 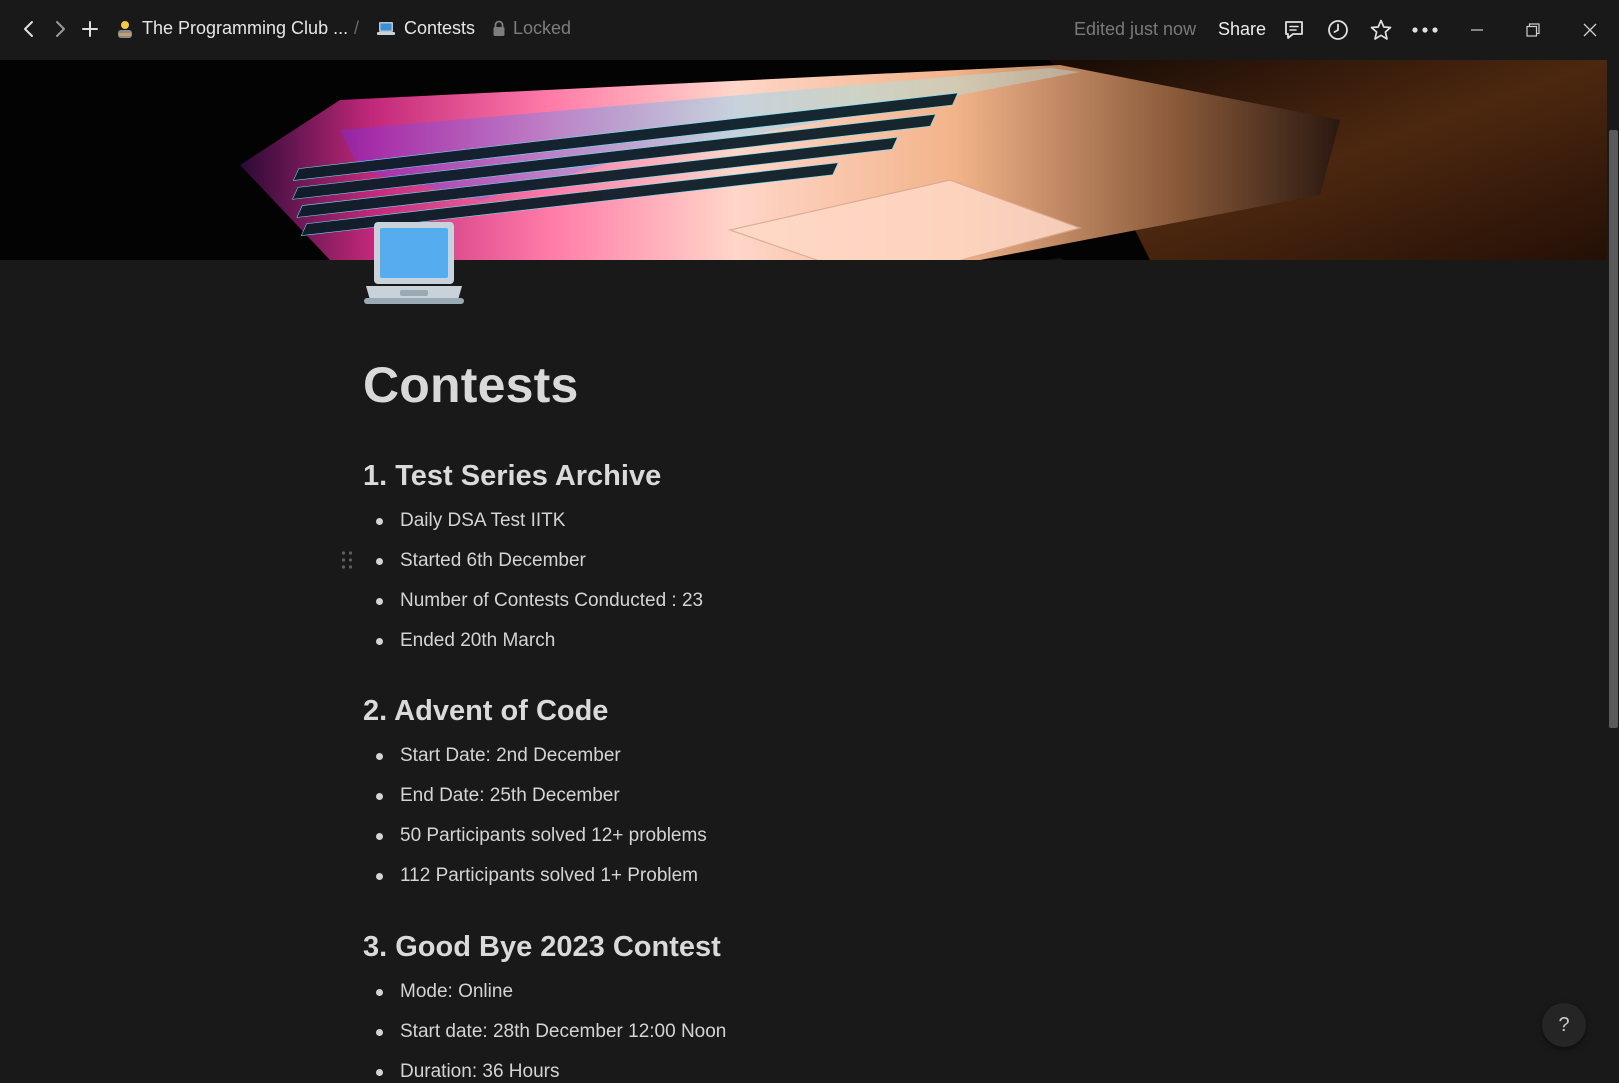 What do you see at coordinates (1613, 429) in the screenshot?
I see `scrollbar-thumb` at bounding box center [1613, 429].